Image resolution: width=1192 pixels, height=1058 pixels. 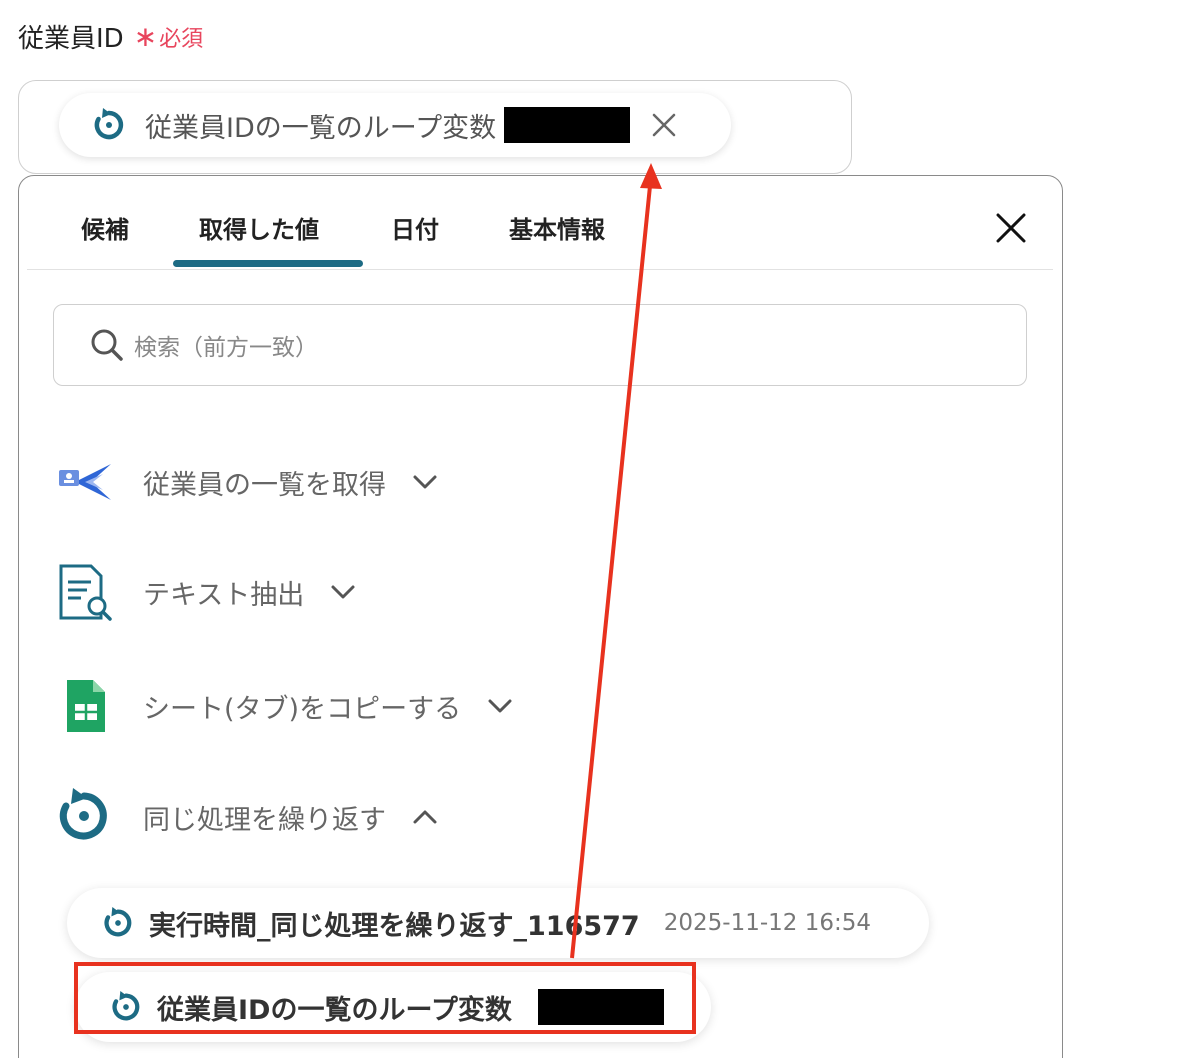 I want to click on close-icon, so click(x=1011, y=228).